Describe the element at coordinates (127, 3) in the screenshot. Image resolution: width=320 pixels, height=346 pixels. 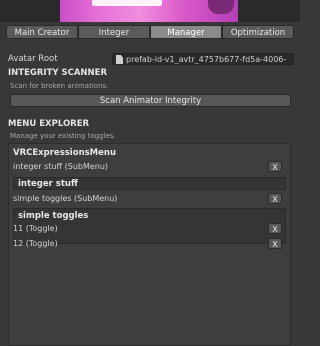
I see `banner-logo` at that location.